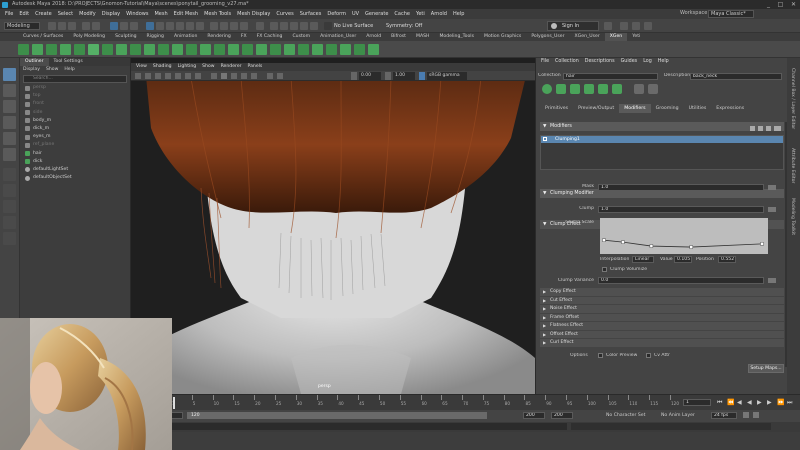 This screenshot has height=450, width=800. I want to click on menu-surfaces: Surfaces, so click(311, 14).